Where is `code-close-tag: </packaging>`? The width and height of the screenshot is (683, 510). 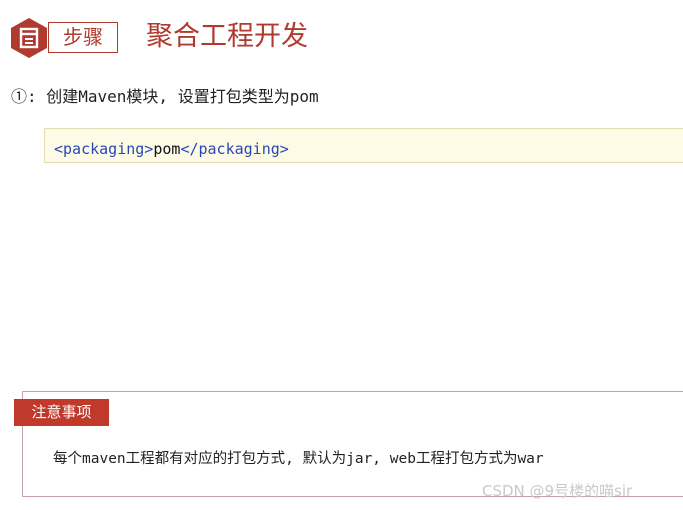 code-close-tag: </packaging> is located at coordinates (234, 149).